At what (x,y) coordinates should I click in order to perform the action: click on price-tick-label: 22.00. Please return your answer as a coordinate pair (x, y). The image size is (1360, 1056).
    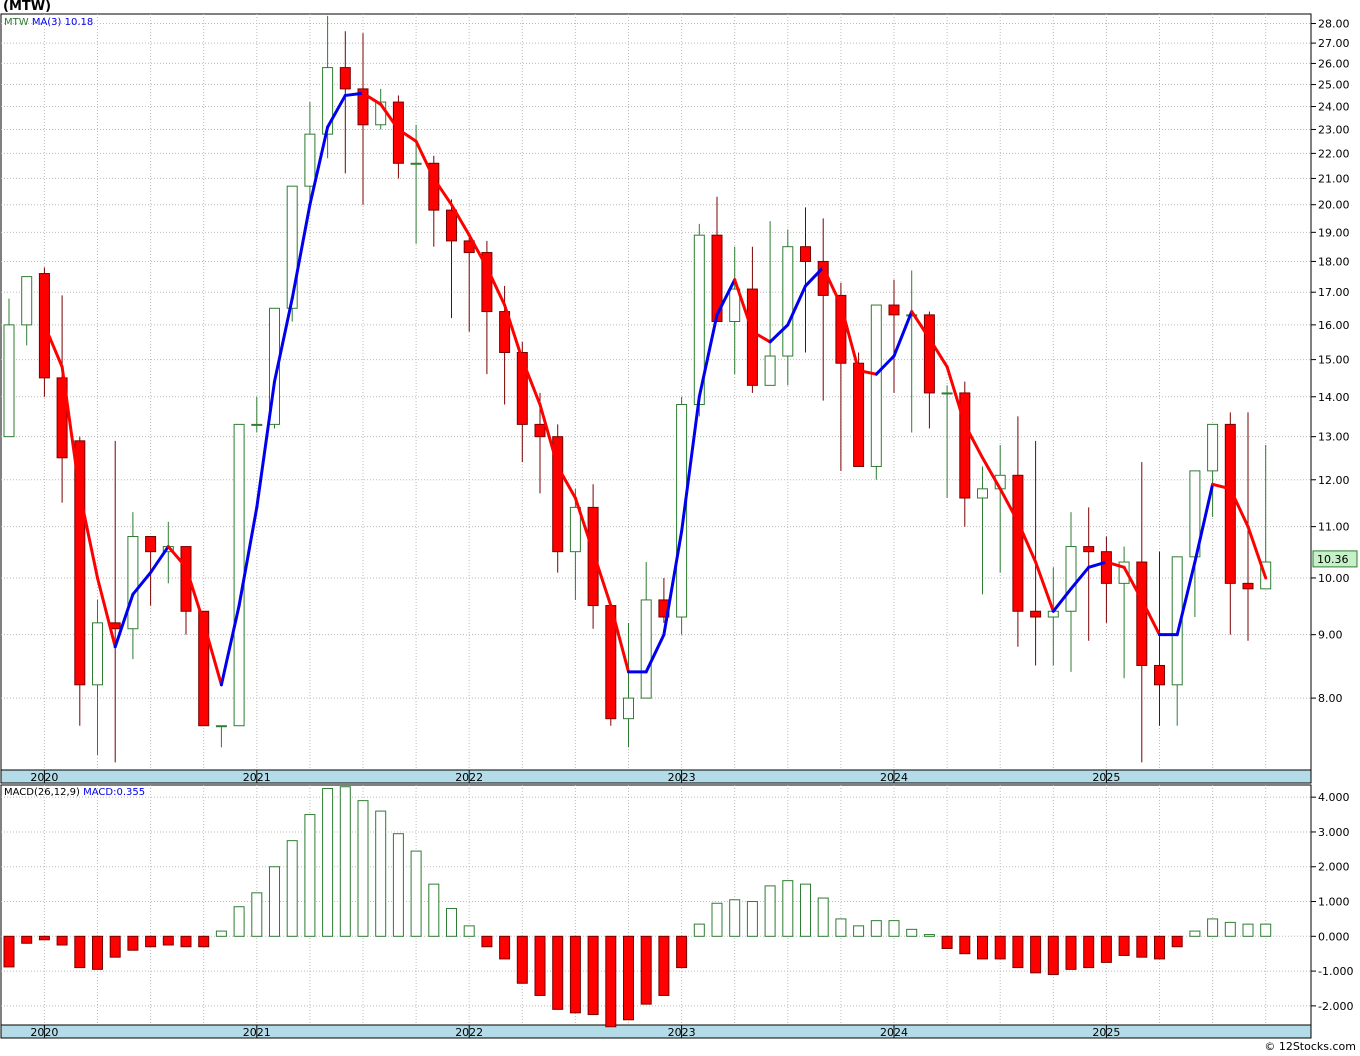
    Looking at the image, I should click on (1334, 153).